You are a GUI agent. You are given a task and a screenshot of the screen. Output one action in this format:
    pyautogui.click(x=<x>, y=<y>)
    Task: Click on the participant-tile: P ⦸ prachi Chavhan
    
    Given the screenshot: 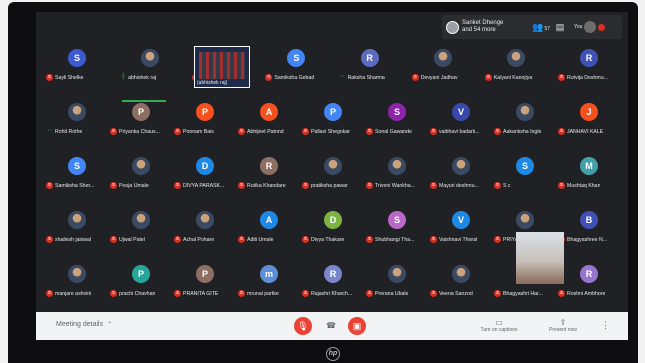 What is the action you would take?
    pyautogui.click(x=141, y=280)
    